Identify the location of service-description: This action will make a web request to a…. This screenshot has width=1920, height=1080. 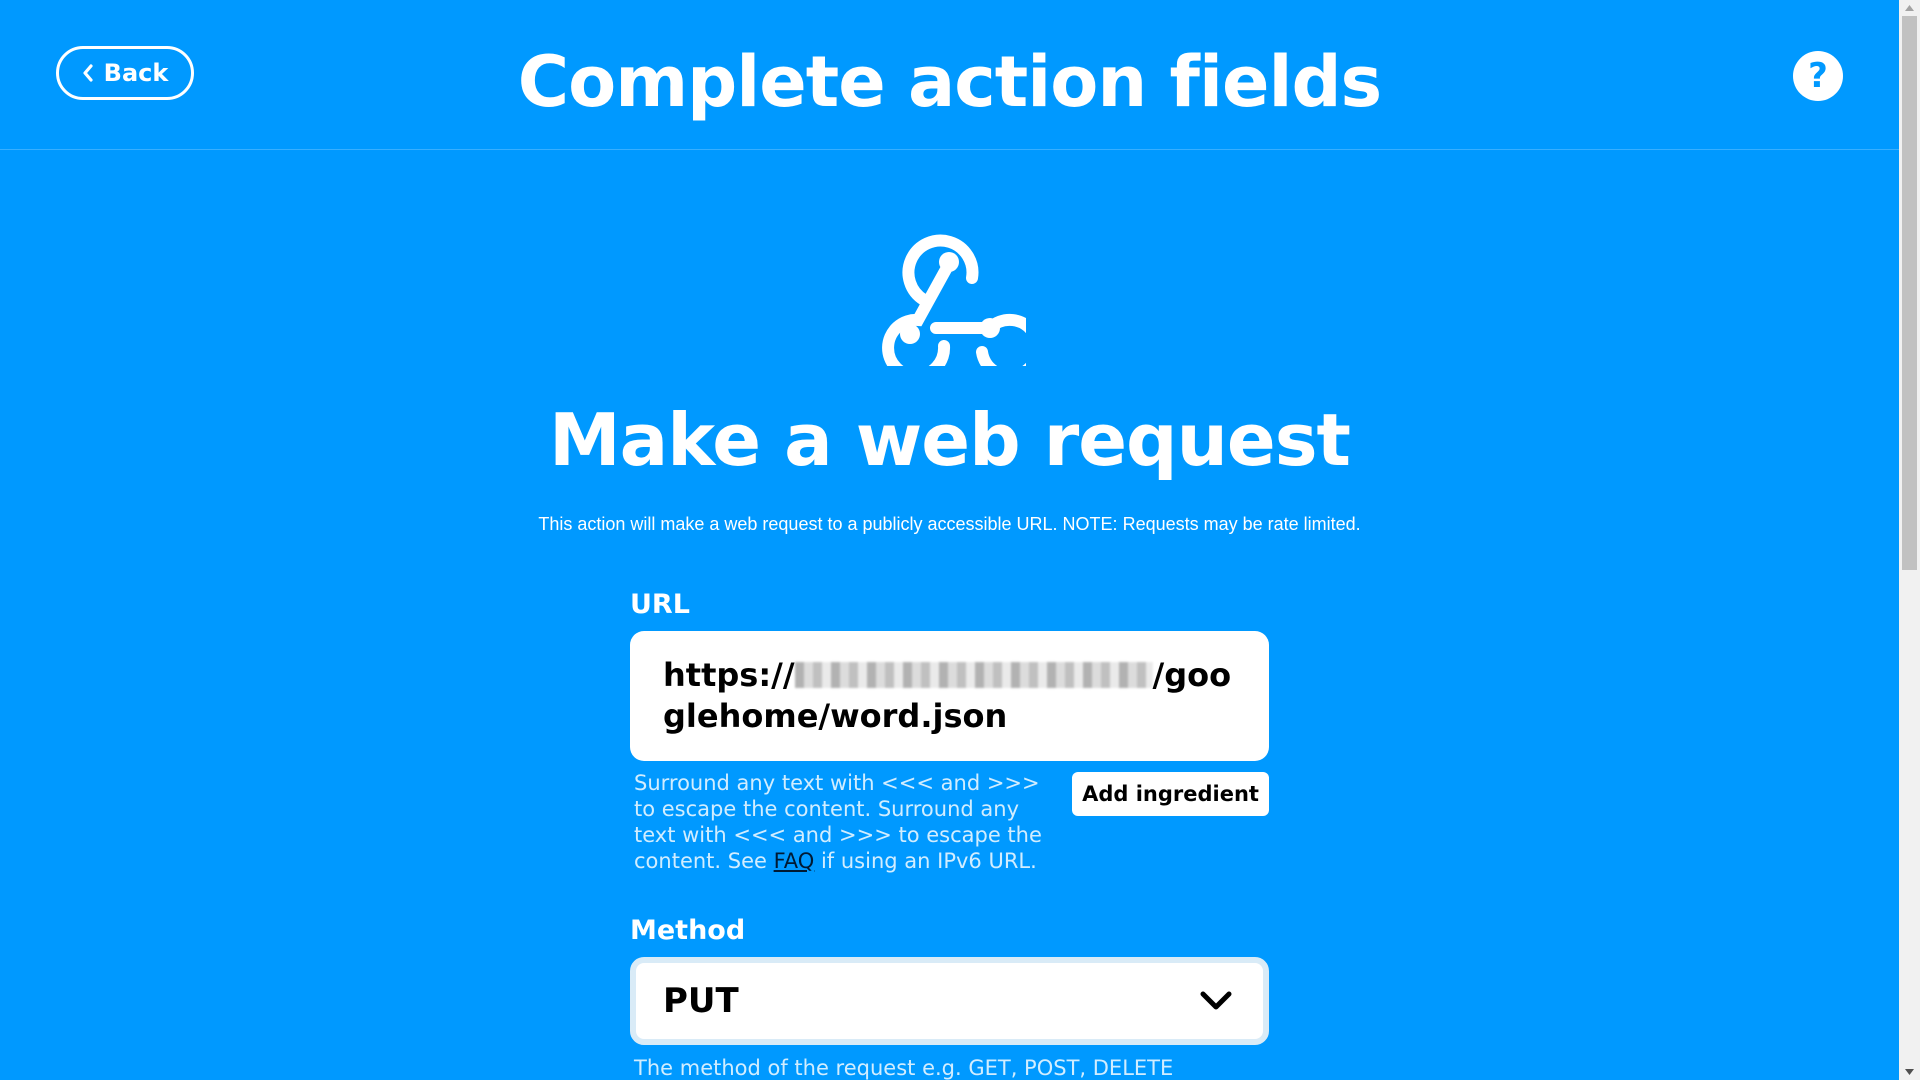
(949, 524).